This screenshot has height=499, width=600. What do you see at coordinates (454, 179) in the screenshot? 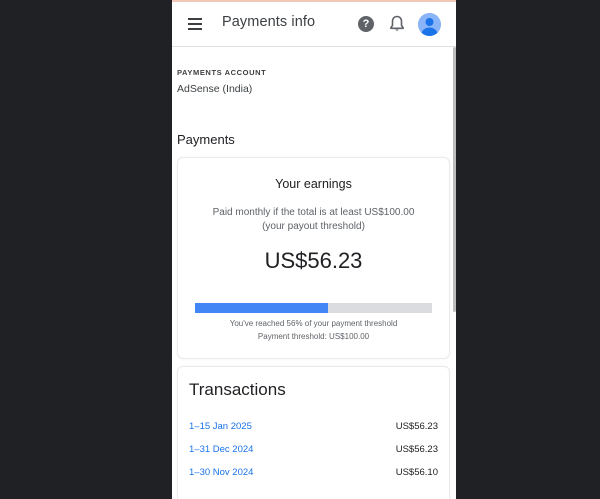
I see `scrollbar` at bounding box center [454, 179].